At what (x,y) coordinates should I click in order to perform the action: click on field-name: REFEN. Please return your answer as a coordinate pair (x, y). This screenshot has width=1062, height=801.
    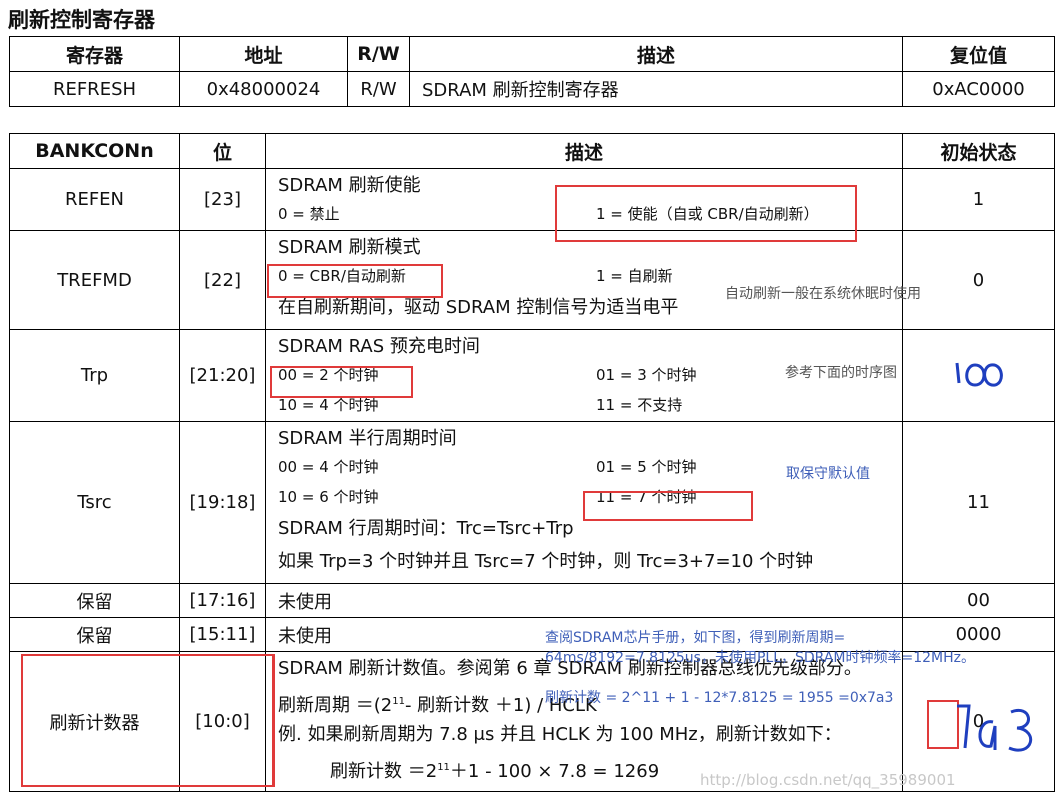
    Looking at the image, I should click on (94, 199).